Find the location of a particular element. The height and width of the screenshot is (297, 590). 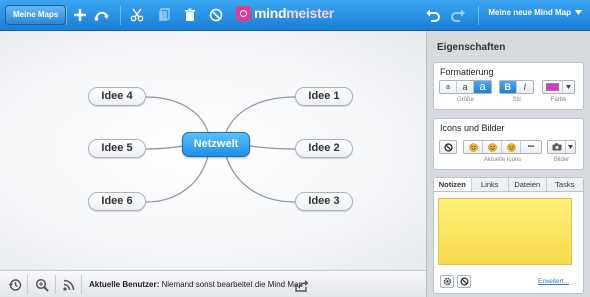

share-icon is located at coordinates (302, 285).